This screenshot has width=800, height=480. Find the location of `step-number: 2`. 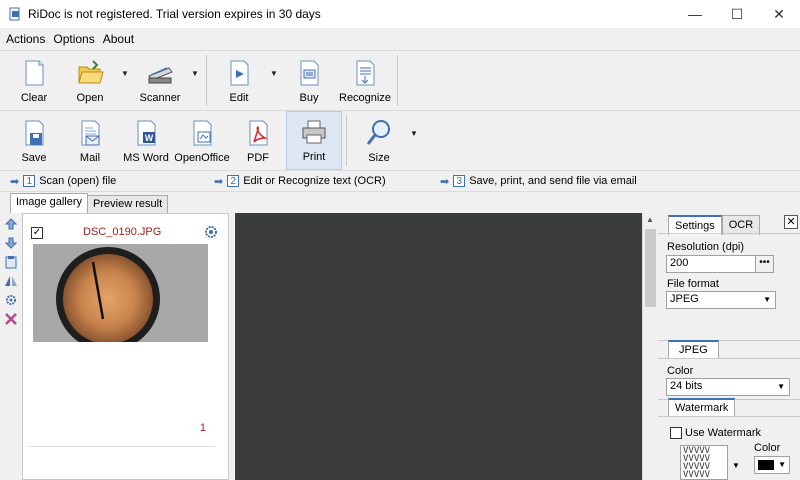

step-number: 2 is located at coordinates (233, 181).